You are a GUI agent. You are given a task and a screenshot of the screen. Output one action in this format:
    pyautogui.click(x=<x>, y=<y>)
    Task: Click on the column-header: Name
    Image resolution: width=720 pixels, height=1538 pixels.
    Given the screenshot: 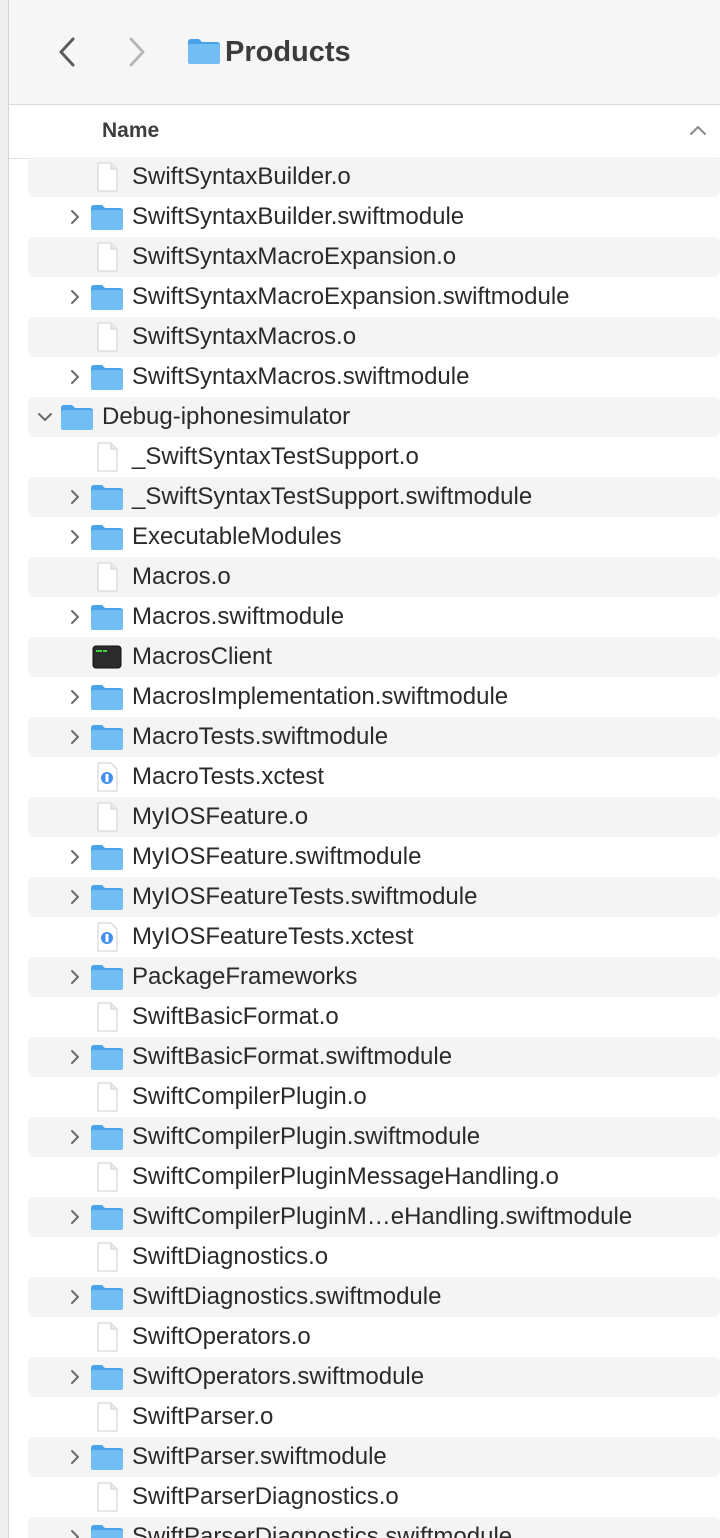 What is the action you would take?
    pyautogui.click(x=364, y=132)
    